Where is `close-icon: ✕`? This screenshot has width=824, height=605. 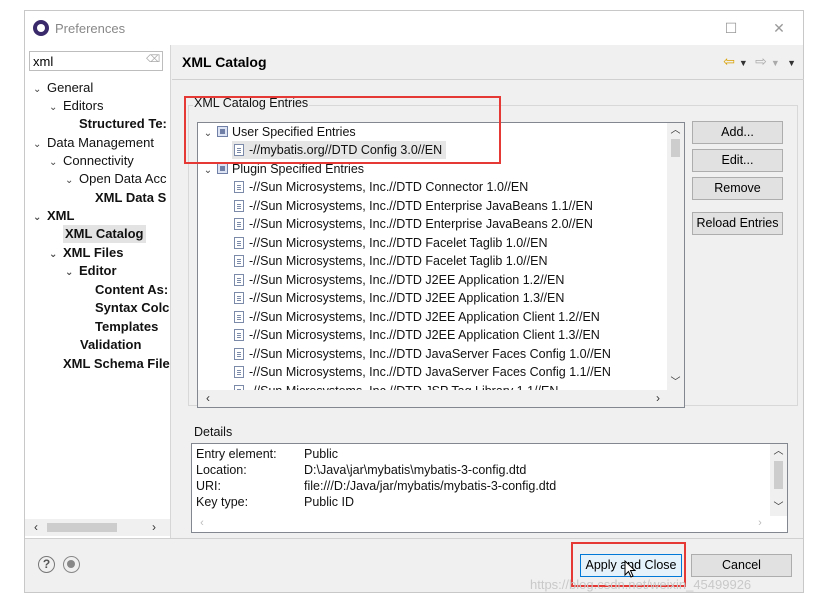
close-icon: ✕ is located at coordinates (779, 28).